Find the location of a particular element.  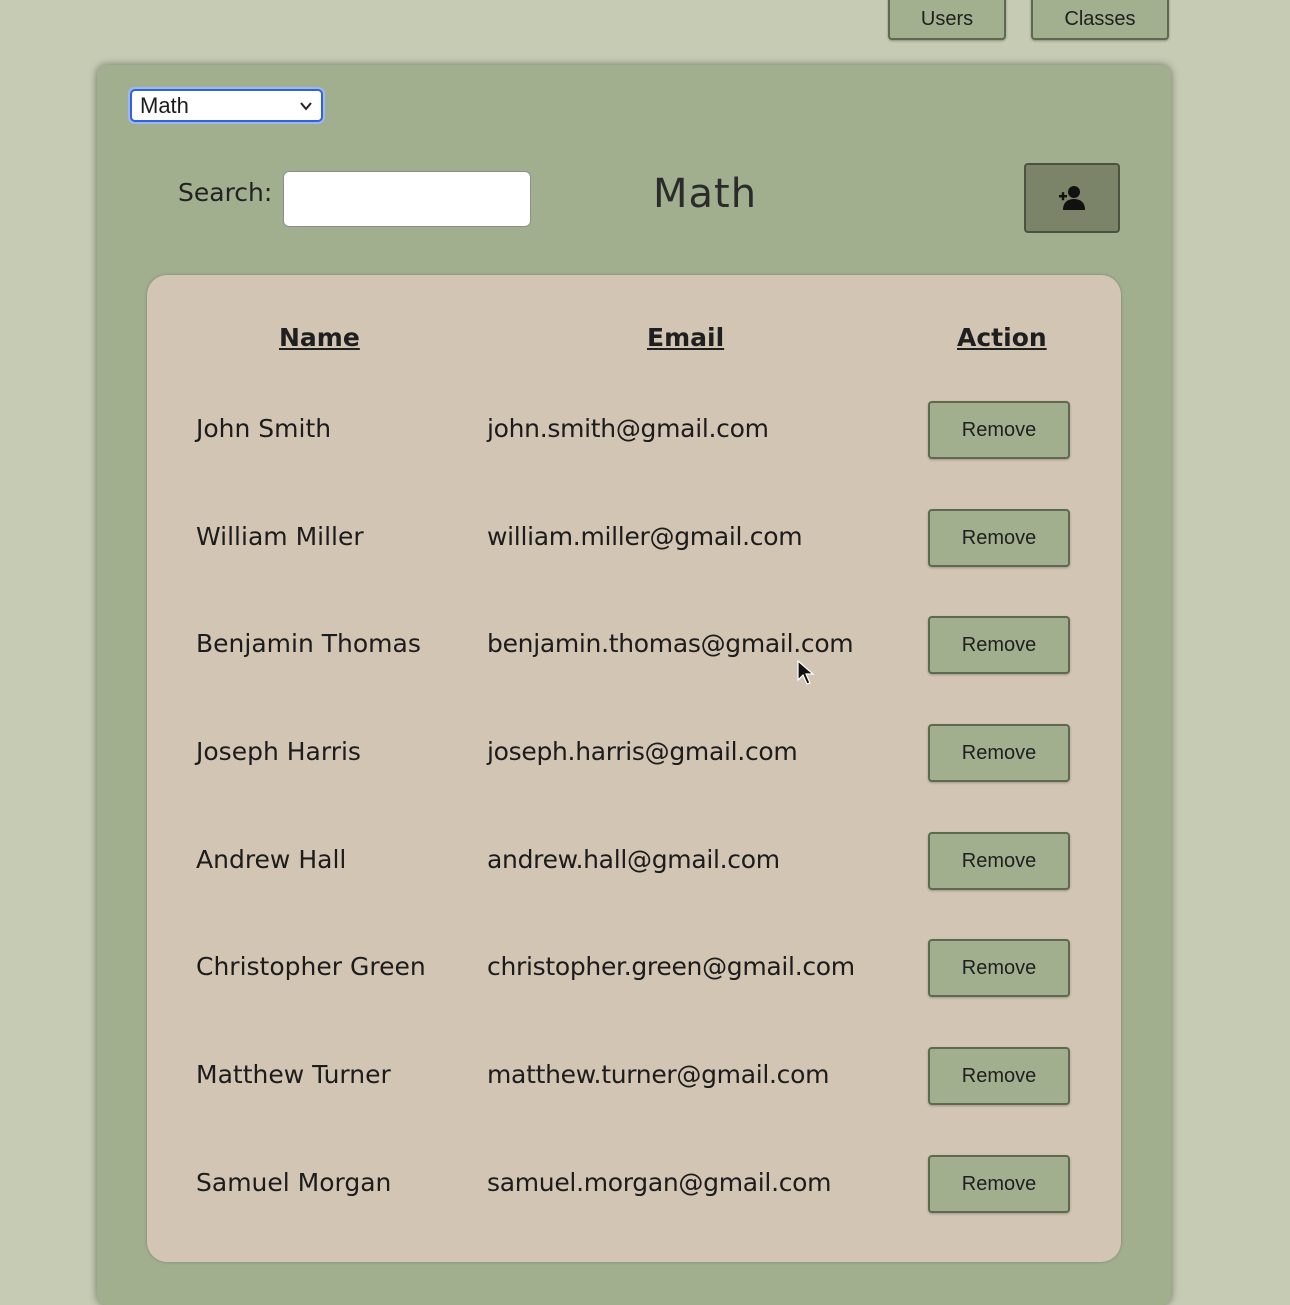

page-title: Math is located at coordinates (705, 194).